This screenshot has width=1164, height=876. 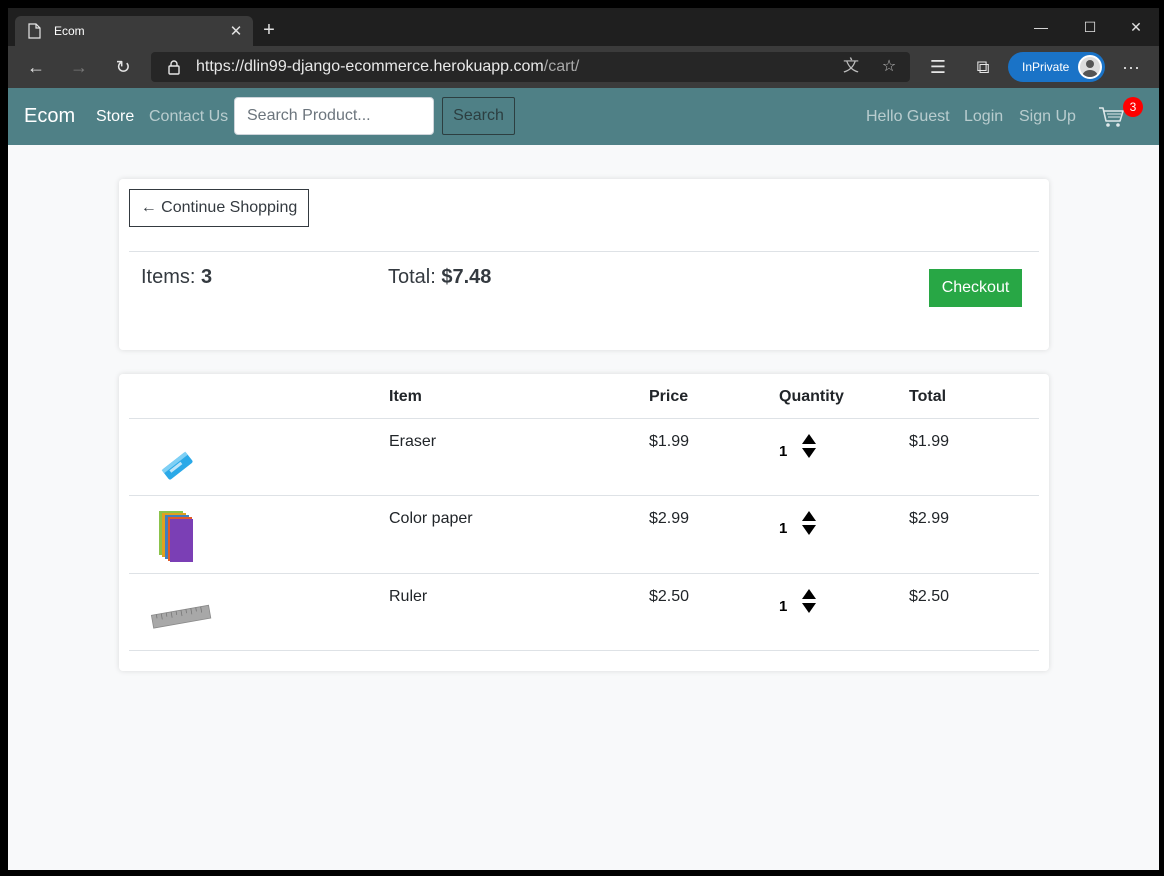 I want to click on forward-icon: →, so click(x=79, y=67).